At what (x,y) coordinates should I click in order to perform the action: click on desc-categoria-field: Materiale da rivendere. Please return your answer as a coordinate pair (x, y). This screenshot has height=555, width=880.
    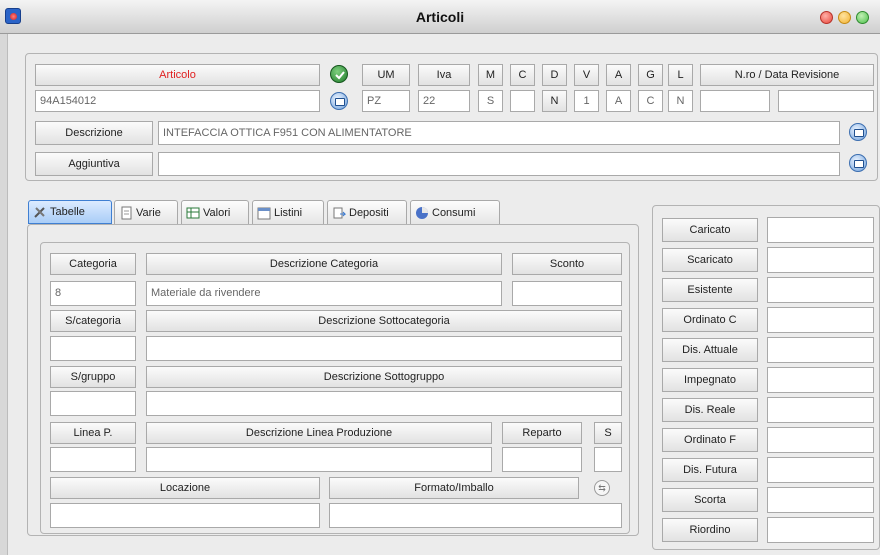
    Looking at the image, I should click on (324, 293).